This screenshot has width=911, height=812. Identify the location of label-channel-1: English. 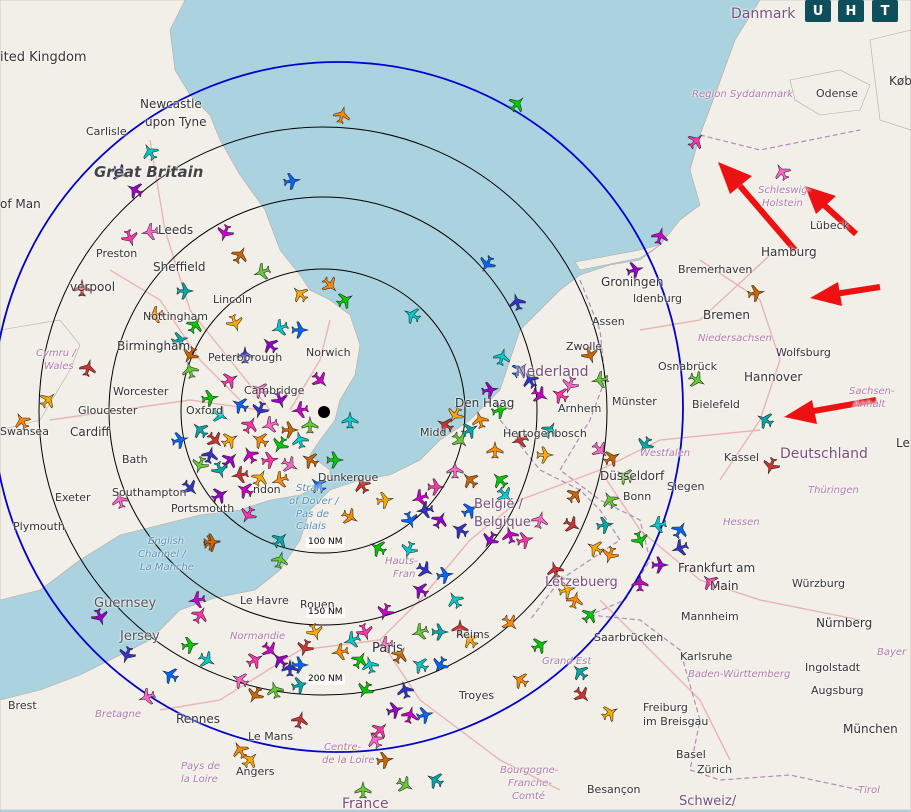
(166, 541).